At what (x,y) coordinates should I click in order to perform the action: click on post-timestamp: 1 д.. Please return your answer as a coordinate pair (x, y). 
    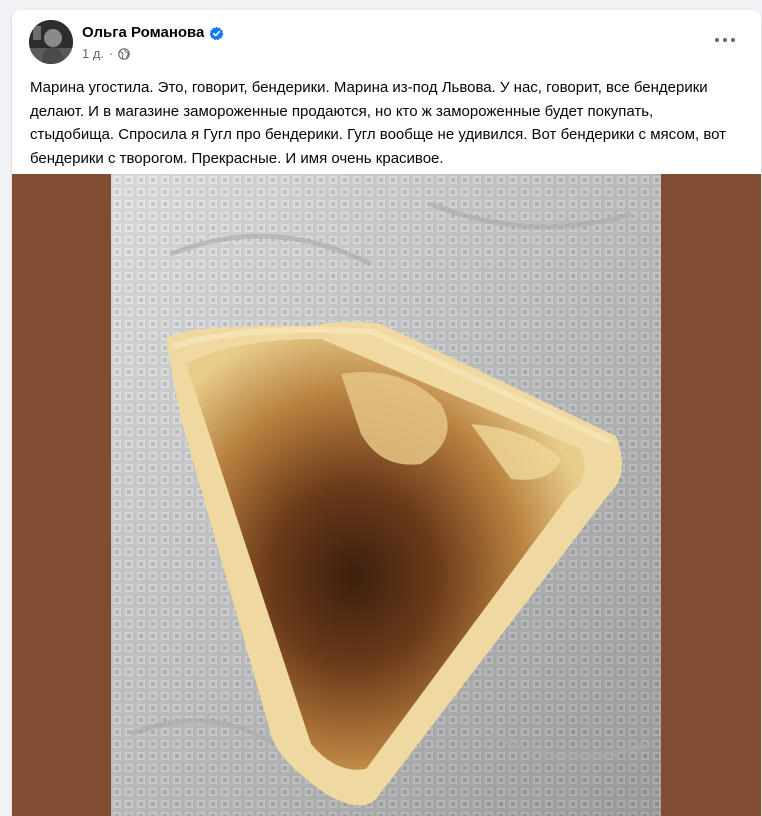
    Looking at the image, I should click on (93, 54).